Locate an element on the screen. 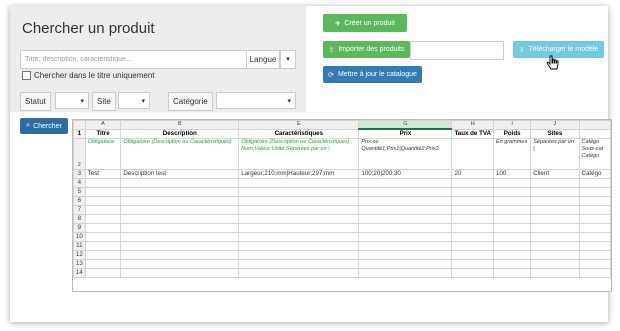 Image resolution: width=620 pixels, height=331 pixels. table-cell: En grammes is located at coordinates (512, 154).